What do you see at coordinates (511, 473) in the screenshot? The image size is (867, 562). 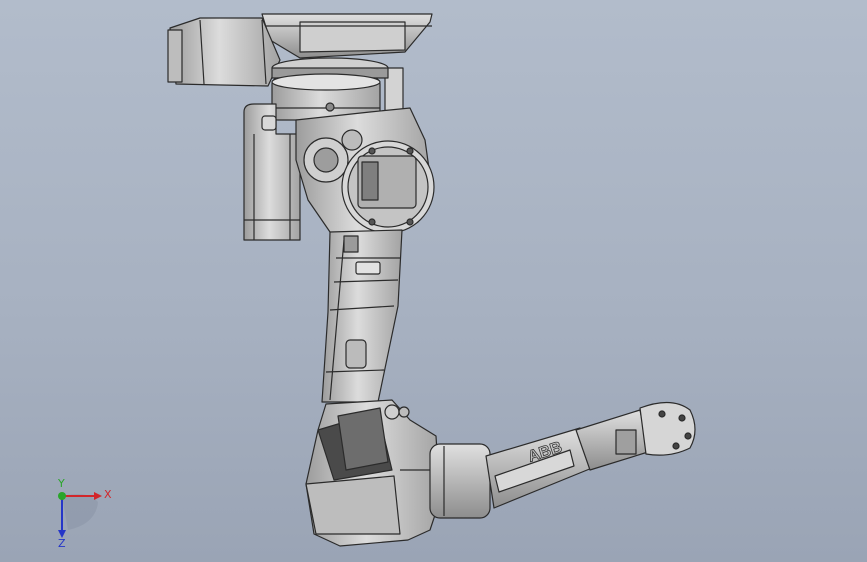 I see `forearm` at bounding box center [511, 473].